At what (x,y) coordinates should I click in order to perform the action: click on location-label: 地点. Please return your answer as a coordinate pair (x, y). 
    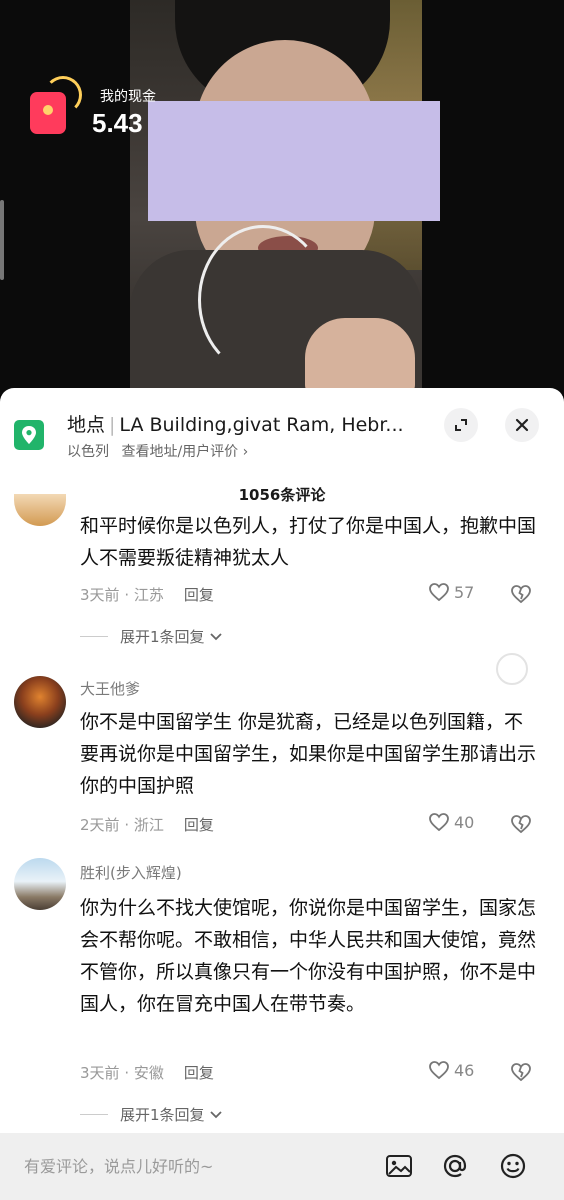
    Looking at the image, I should click on (86, 425).